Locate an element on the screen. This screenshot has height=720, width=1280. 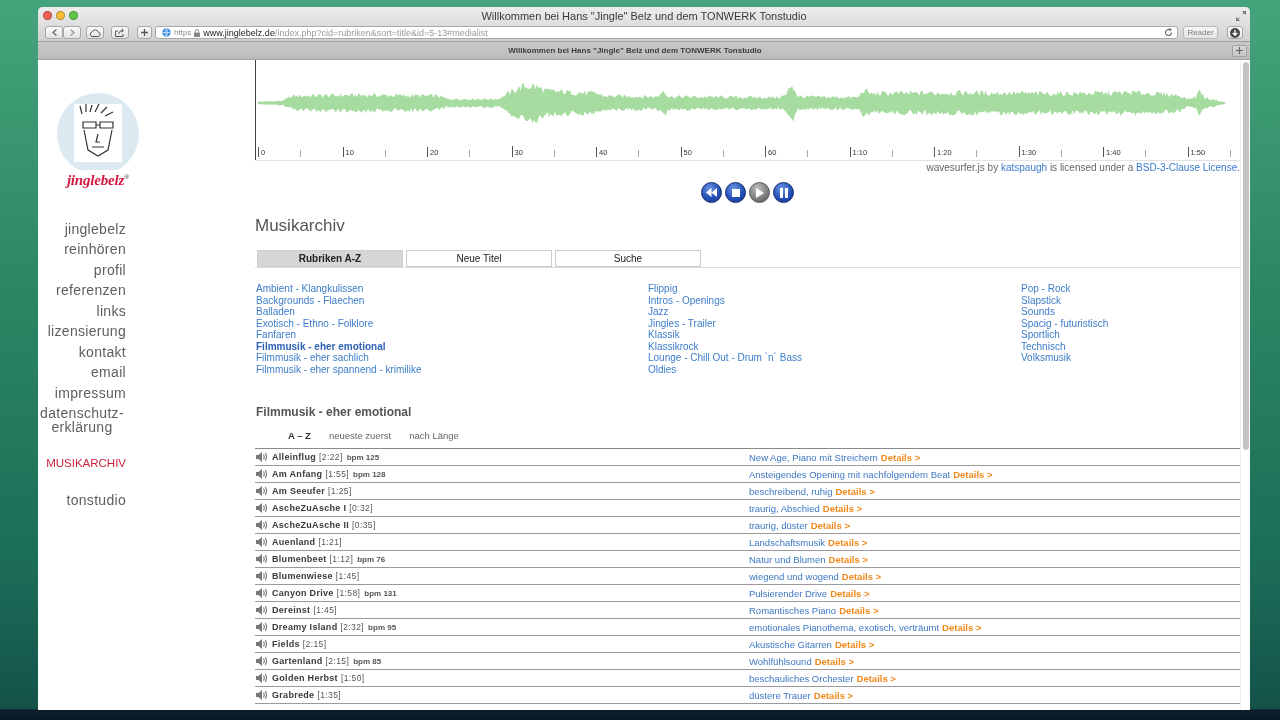
archive-tab: Rubriken A-Z is located at coordinates (330, 258).